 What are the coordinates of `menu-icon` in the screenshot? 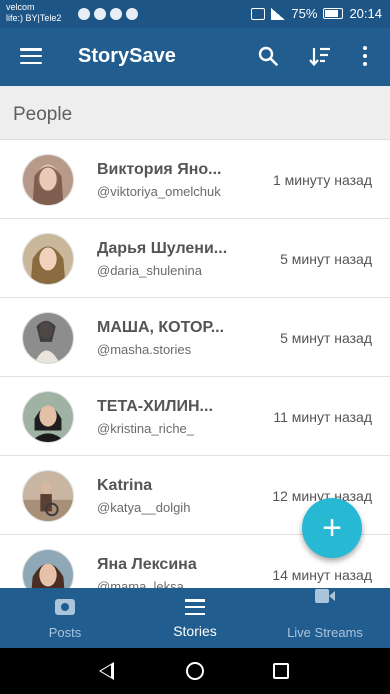 It's located at (31, 56).